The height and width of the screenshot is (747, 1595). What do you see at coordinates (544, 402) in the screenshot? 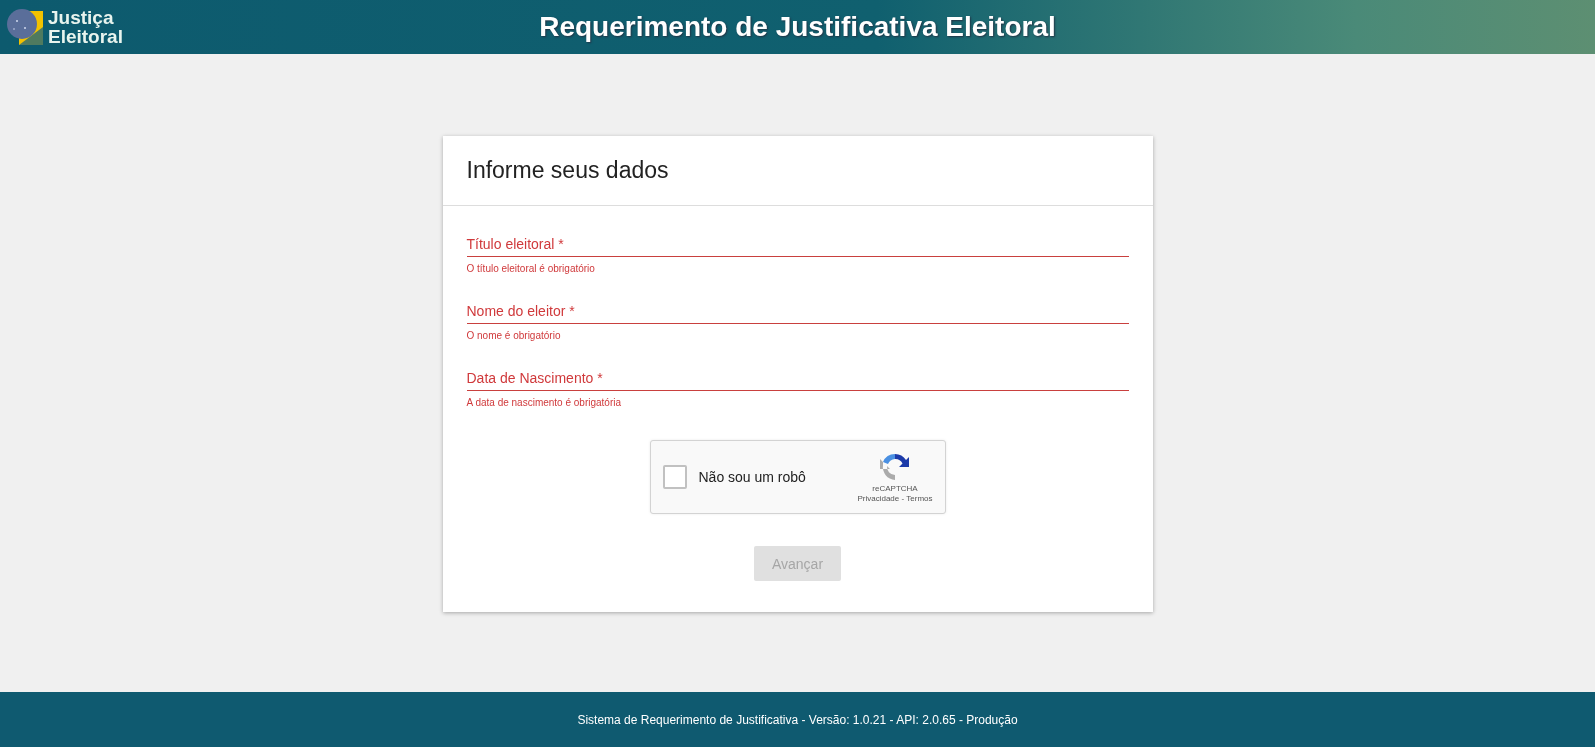
I see `error-message: A data de nascimento é obrigatória` at bounding box center [544, 402].